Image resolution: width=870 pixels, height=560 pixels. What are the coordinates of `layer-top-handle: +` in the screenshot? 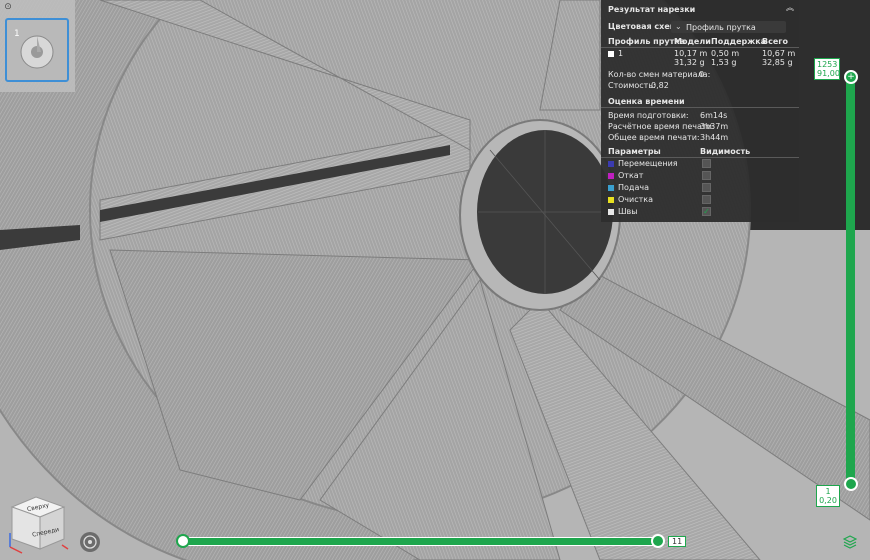 It's located at (851, 77).